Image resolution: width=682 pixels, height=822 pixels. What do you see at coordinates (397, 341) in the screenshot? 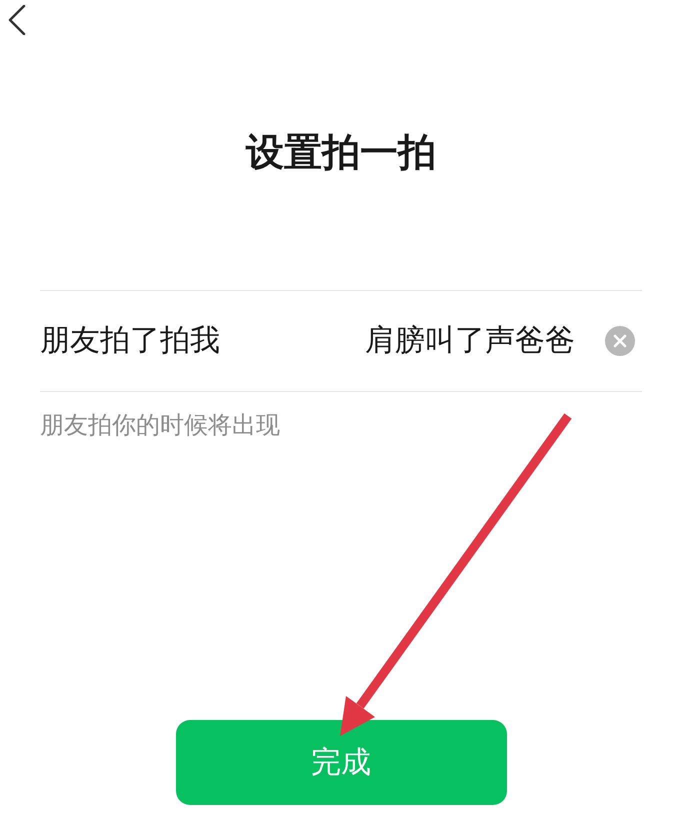
I see `text-field: 肩膀叫了声爸爸` at bounding box center [397, 341].